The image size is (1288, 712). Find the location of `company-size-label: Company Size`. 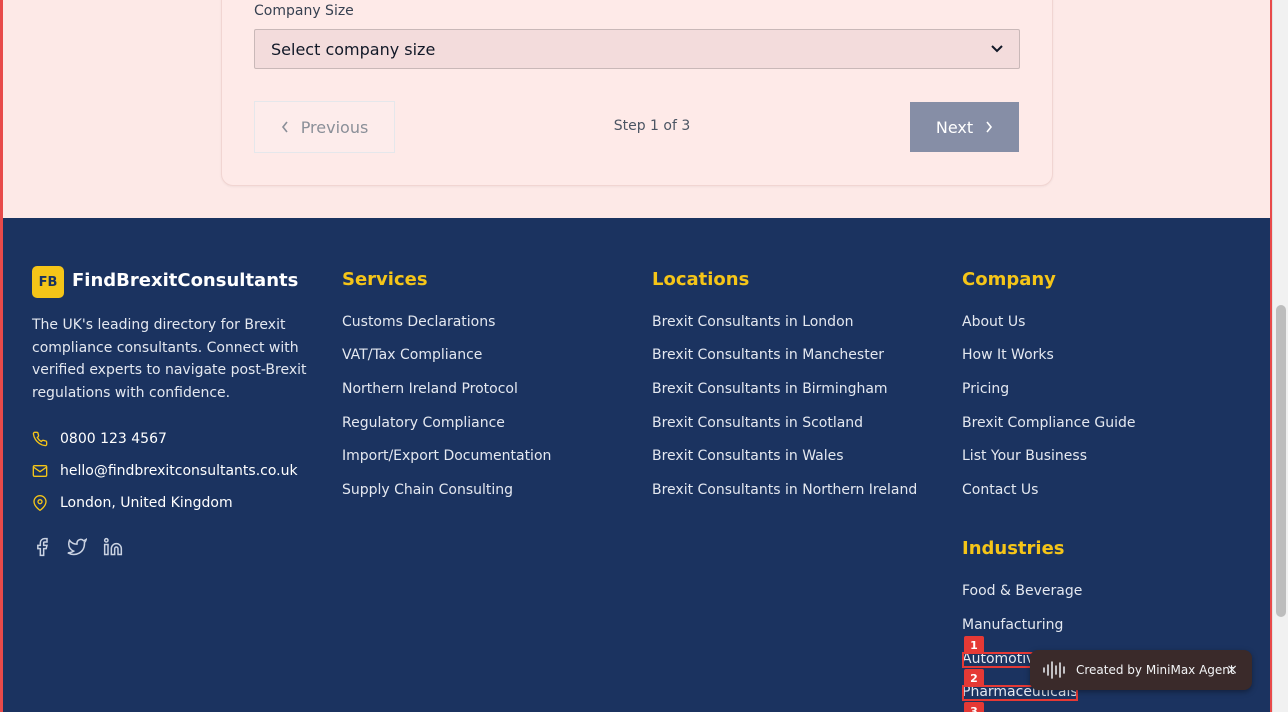

company-size-label: Company Size is located at coordinates (304, 11).